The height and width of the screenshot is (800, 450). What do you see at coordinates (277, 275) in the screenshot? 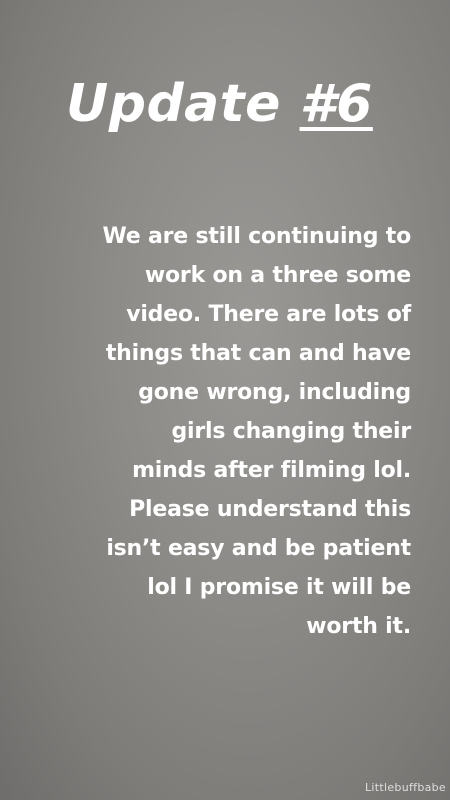
I see `message-line: work on a three some` at bounding box center [277, 275].